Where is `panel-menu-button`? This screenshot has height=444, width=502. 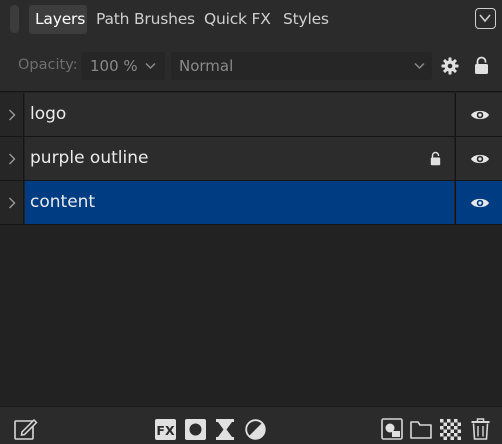
panel-menu-button is located at coordinates (485, 18).